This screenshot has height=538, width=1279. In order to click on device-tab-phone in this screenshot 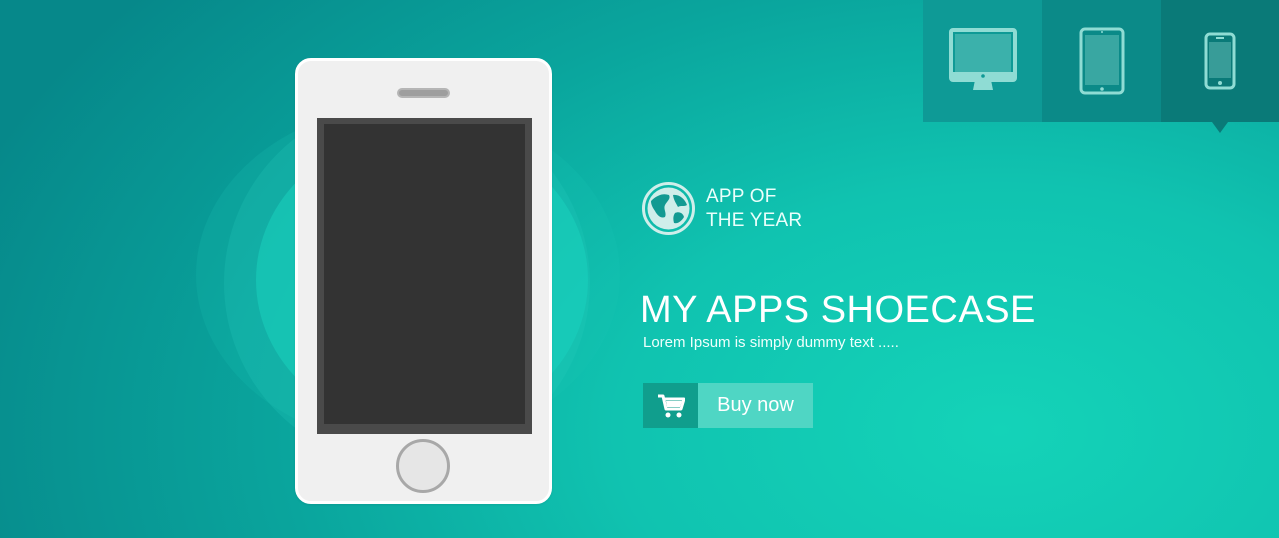, I will do `click(1220, 66)`.